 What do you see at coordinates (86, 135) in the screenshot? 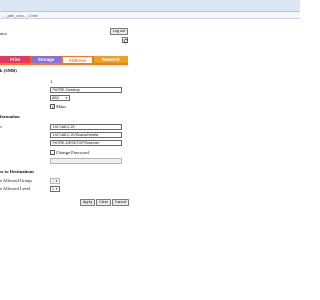
I see `path-field: 192.168.0.20/Scans/Kemia` at bounding box center [86, 135].